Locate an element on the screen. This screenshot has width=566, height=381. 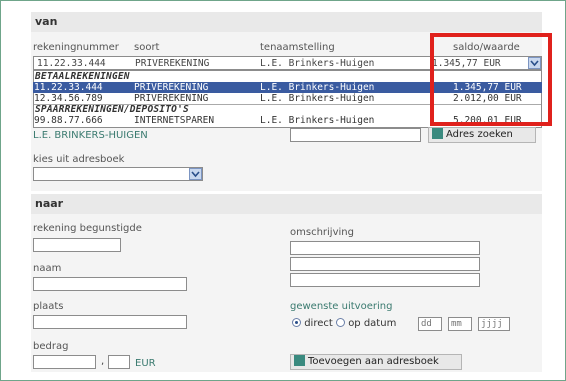
selected-account-holder: L.E. Brinkers-Huigen is located at coordinates (317, 63).